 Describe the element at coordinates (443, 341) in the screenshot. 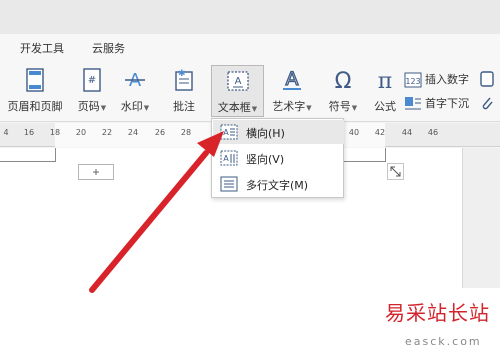

I see `watermark-url-text: easck.com` at that location.